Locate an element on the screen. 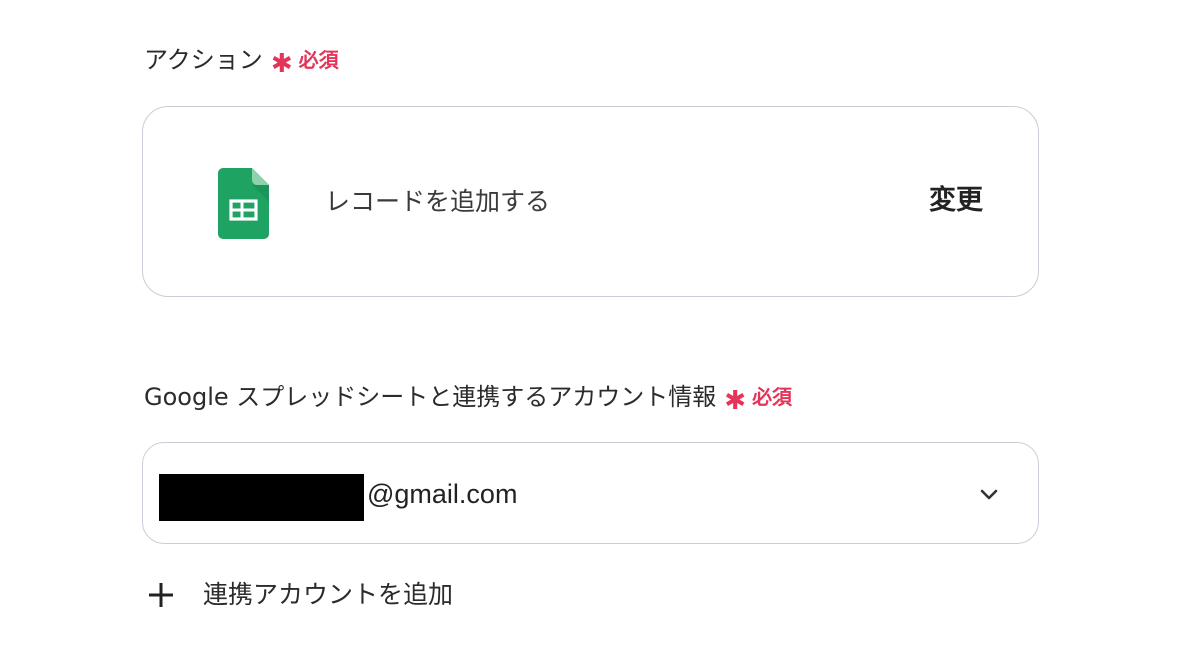 This screenshot has height=645, width=1184. add-account-link: 連携アカウントを追加 is located at coordinates (299, 595).